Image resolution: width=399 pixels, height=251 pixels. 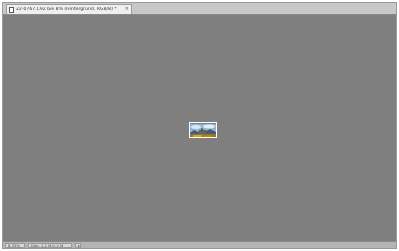 What do you see at coordinates (127, 9) in the screenshot?
I see `close-icon: ×` at bounding box center [127, 9].